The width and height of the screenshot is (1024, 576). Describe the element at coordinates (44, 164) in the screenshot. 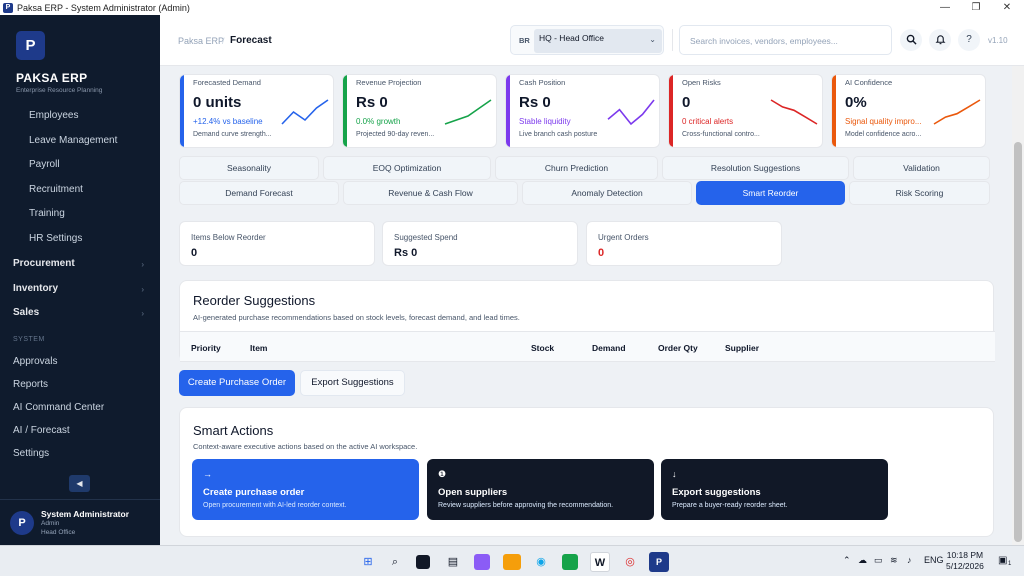

I see `sidebar-item-payroll: Payroll` at that location.